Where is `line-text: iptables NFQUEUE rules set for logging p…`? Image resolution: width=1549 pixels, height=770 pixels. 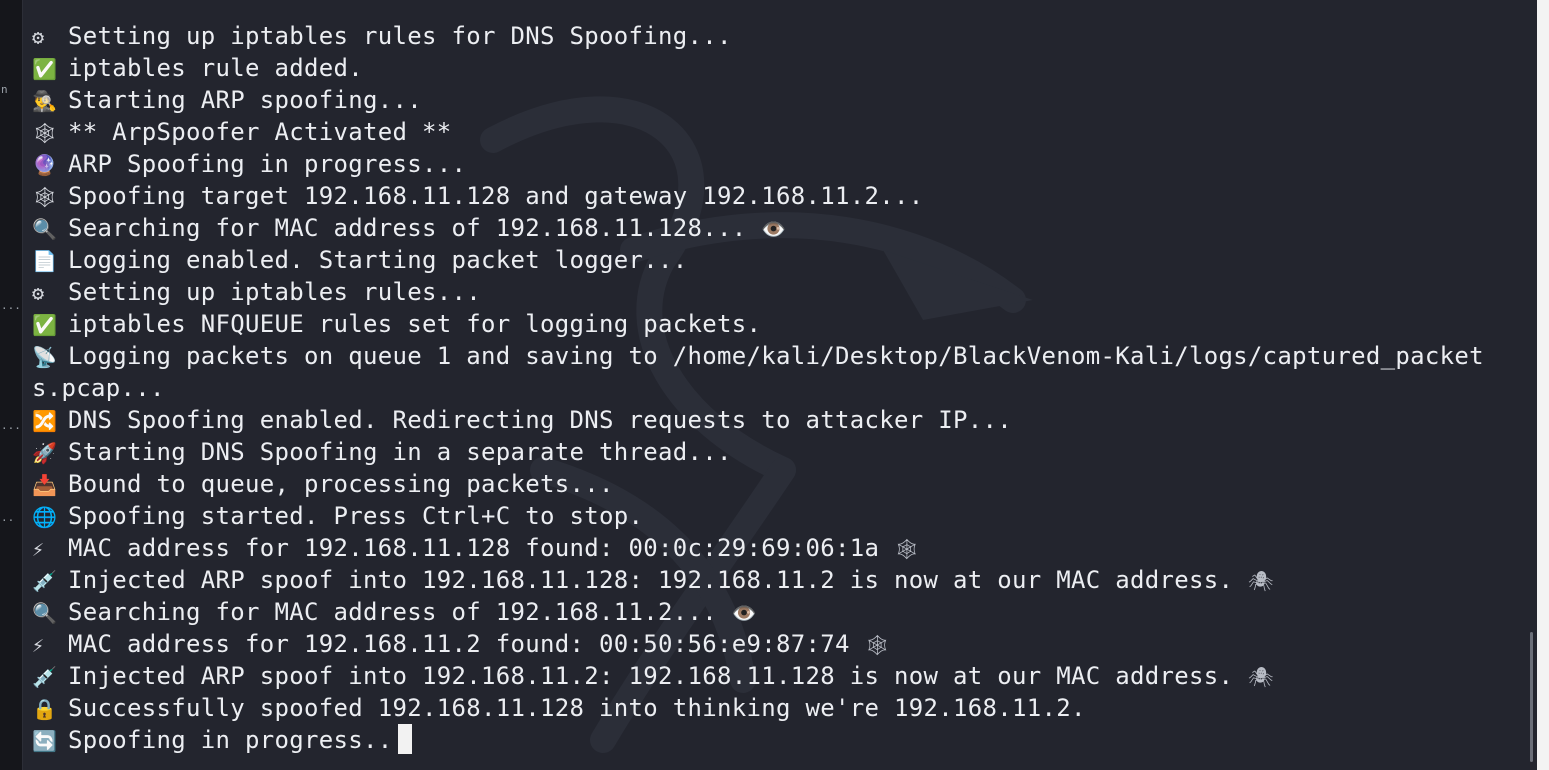 line-text: iptables NFQUEUE rules set for logging p… is located at coordinates (415, 324).